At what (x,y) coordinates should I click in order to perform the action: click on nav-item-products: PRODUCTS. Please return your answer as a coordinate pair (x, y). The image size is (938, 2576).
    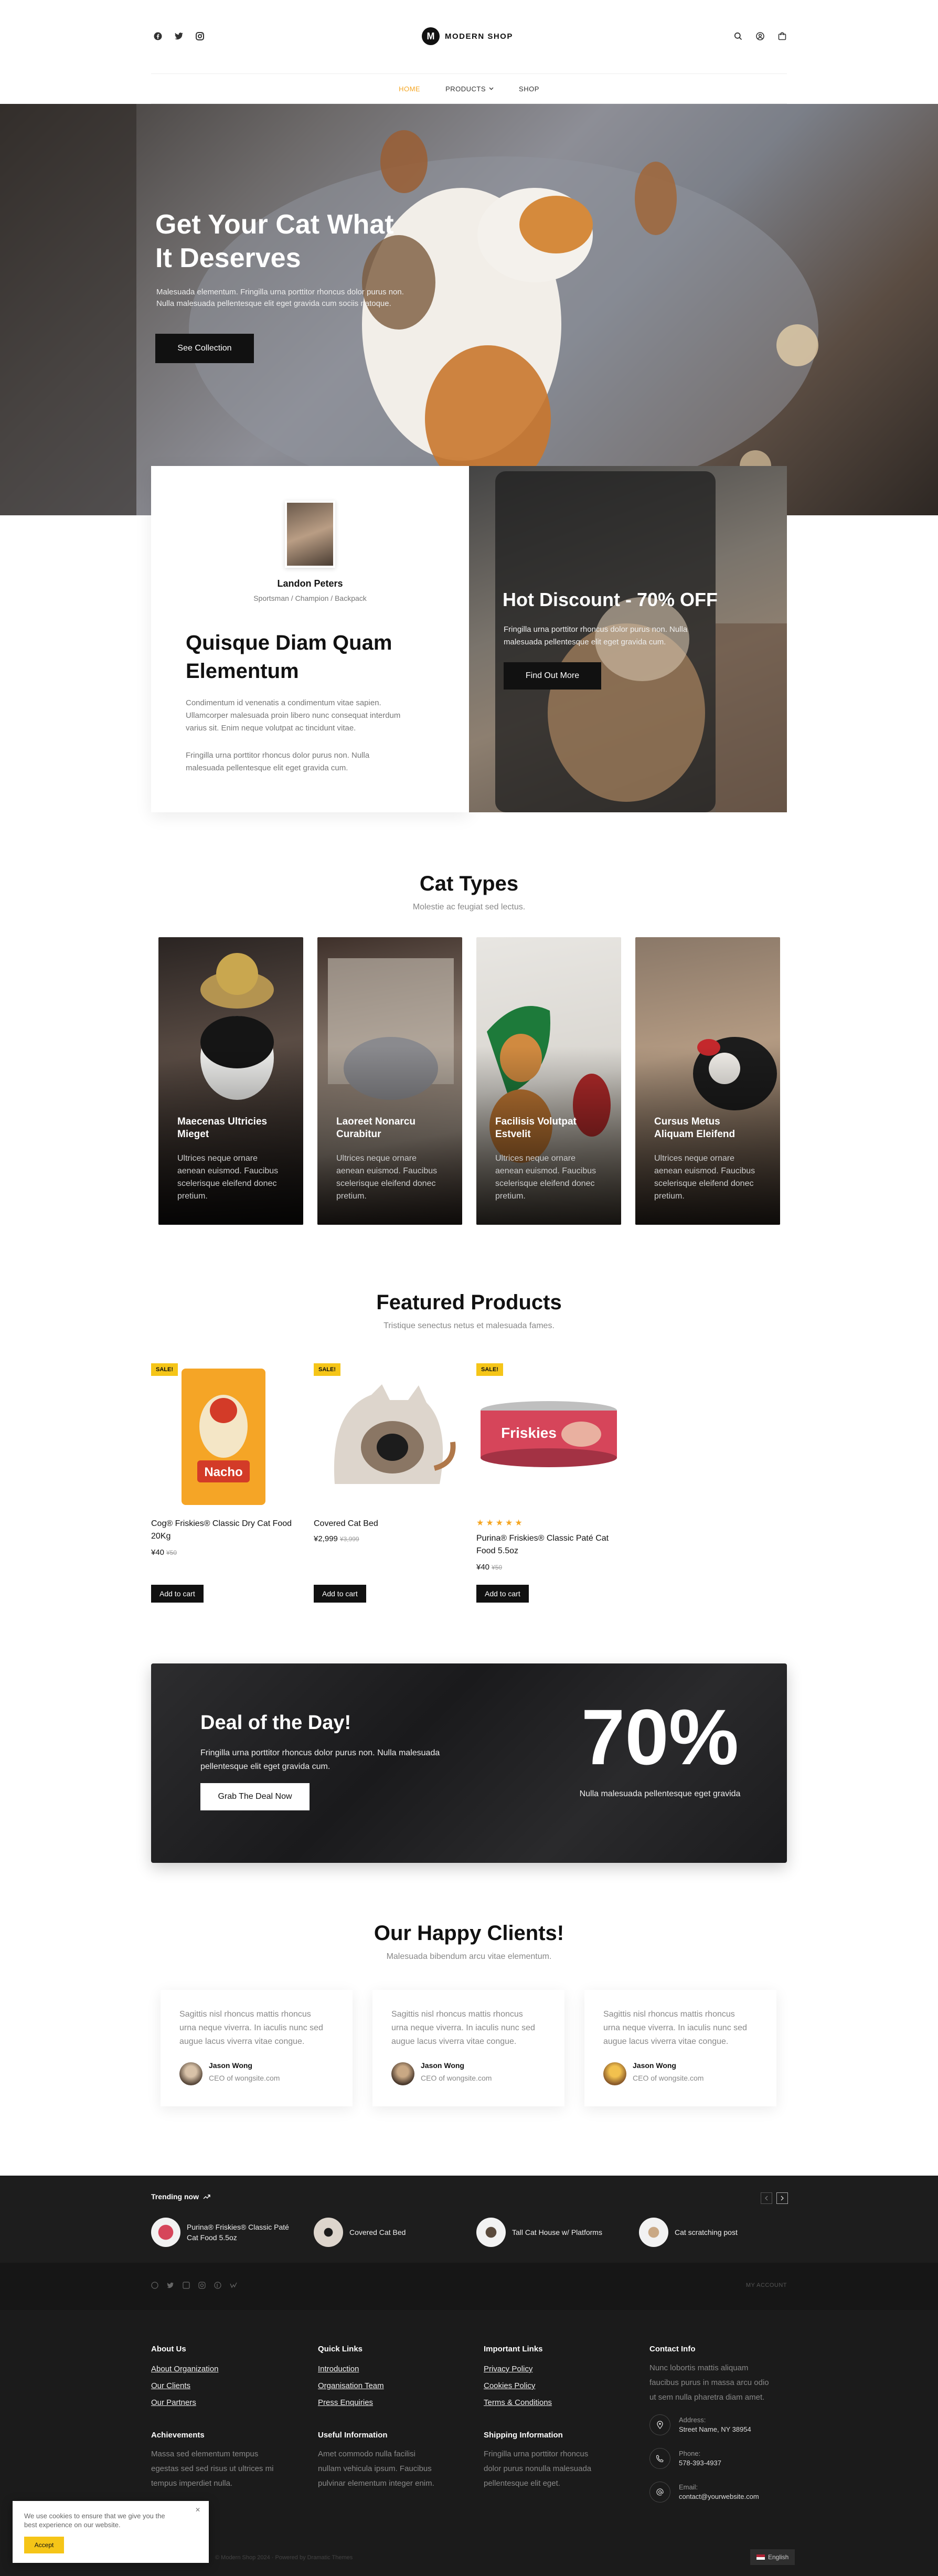
    Looking at the image, I should click on (470, 89).